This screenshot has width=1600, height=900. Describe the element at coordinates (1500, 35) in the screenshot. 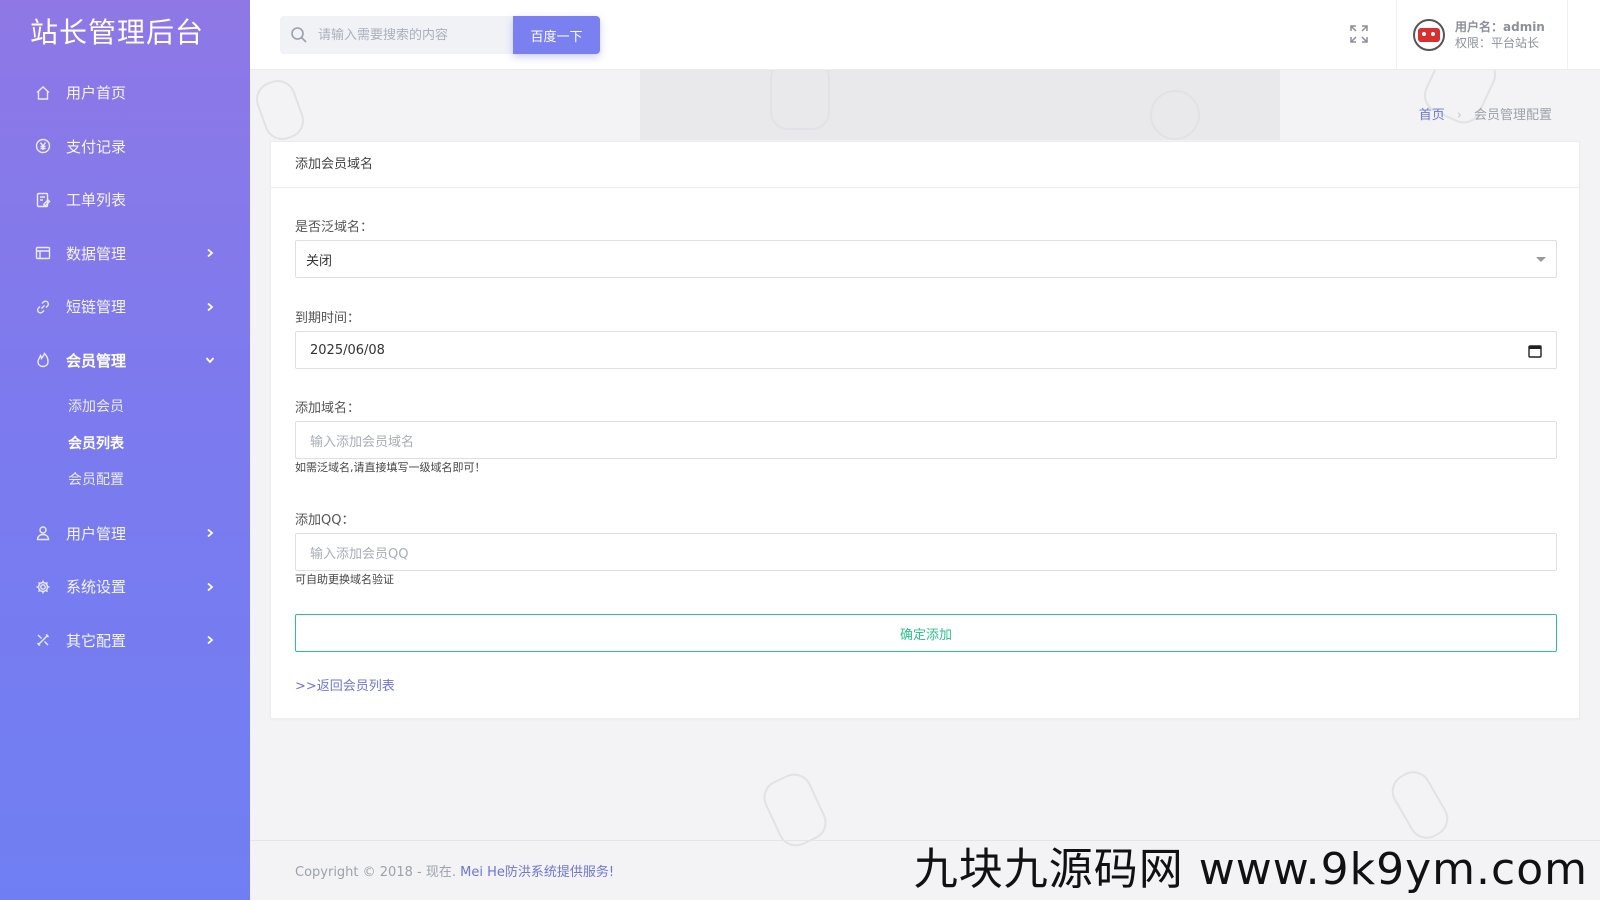

I see `user-info: 用户名：admin 权限：平台站长` at that location.